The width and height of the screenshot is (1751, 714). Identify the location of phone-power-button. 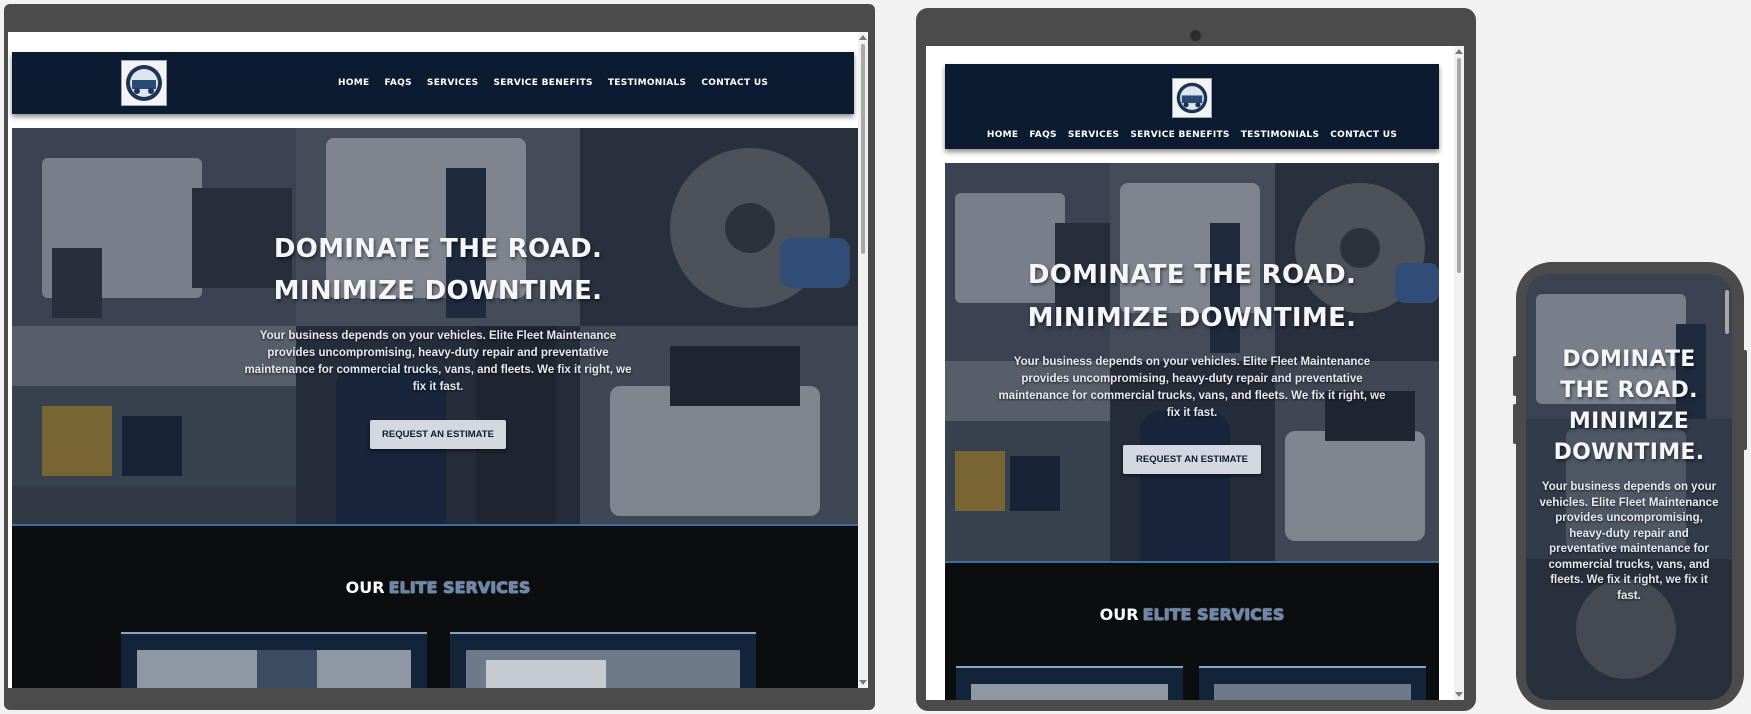
(1744, 400).